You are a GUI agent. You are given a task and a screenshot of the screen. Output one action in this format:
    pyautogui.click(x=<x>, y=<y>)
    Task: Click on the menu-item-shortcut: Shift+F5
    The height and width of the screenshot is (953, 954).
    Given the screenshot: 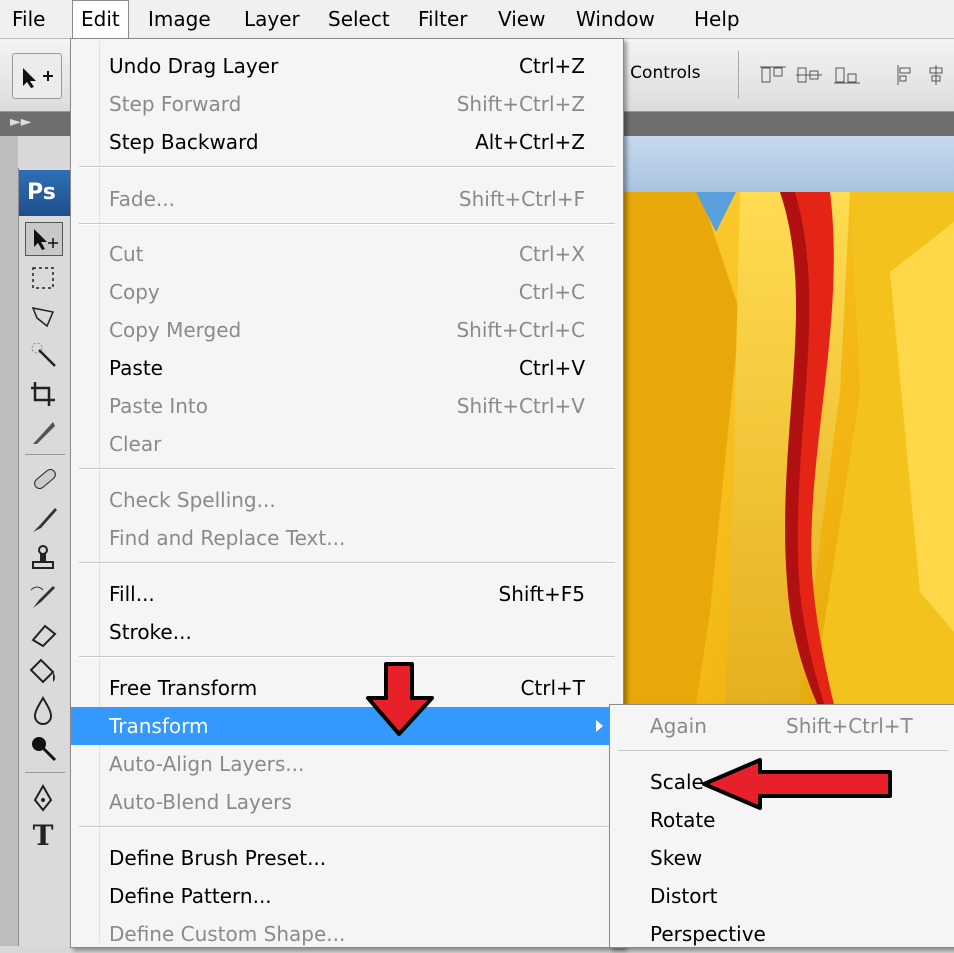 What is the action you would take?
    pyautogui.click(x=541, y=594)
    